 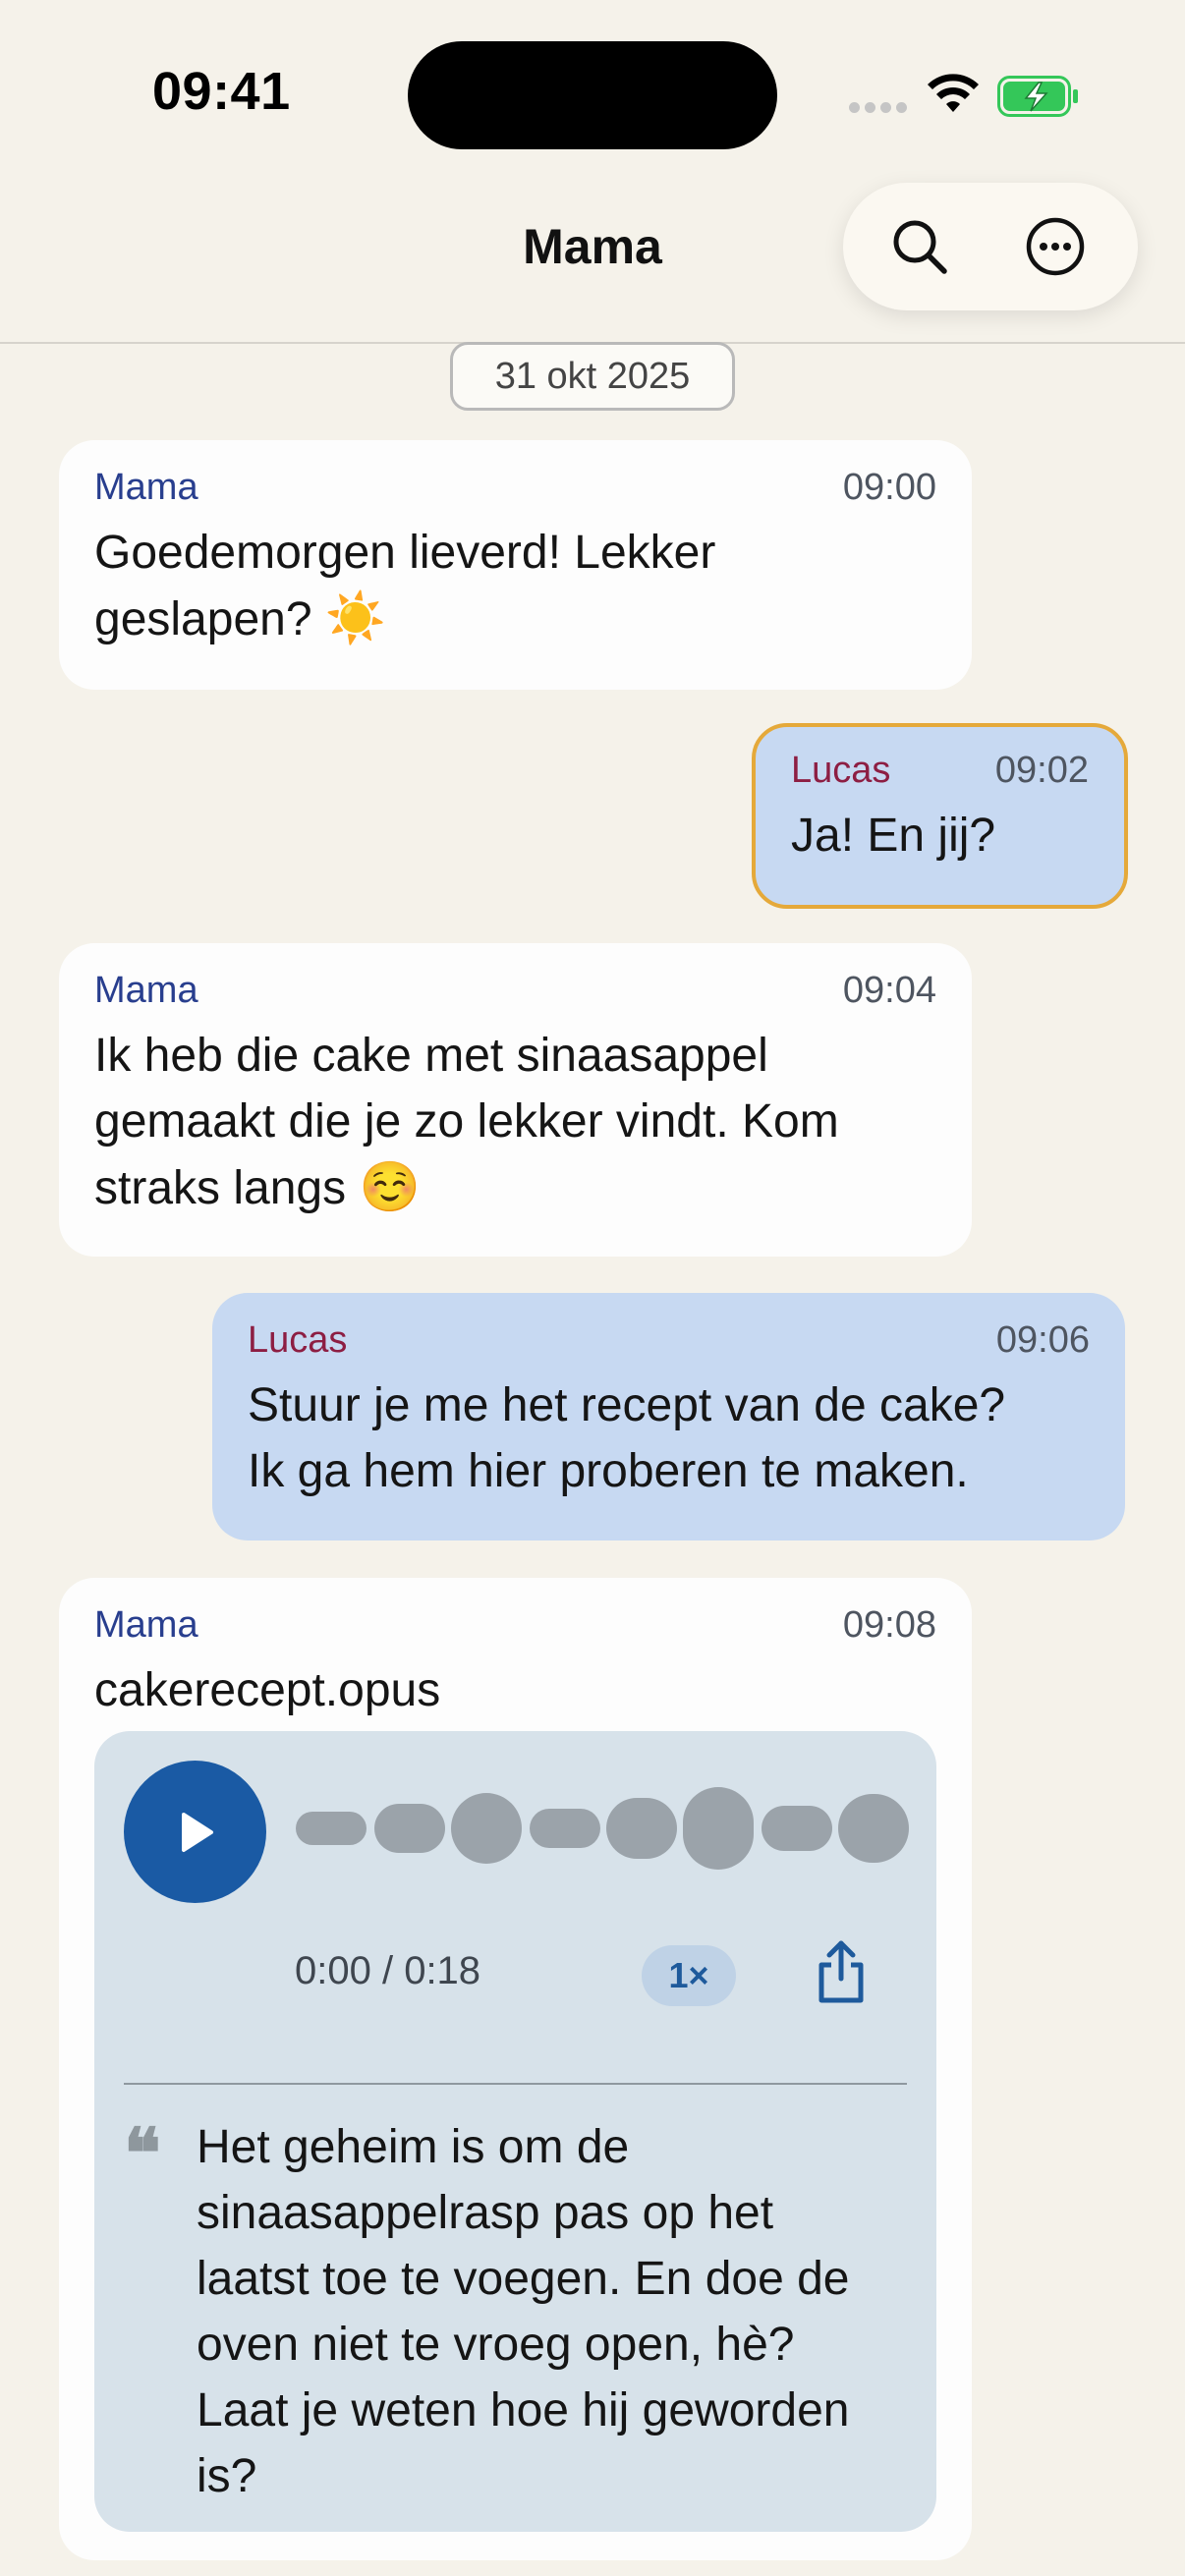 What do you see at coordinates (991, 246) in the screenshot?
I see `header-actions` at bounding box center [991, 246].